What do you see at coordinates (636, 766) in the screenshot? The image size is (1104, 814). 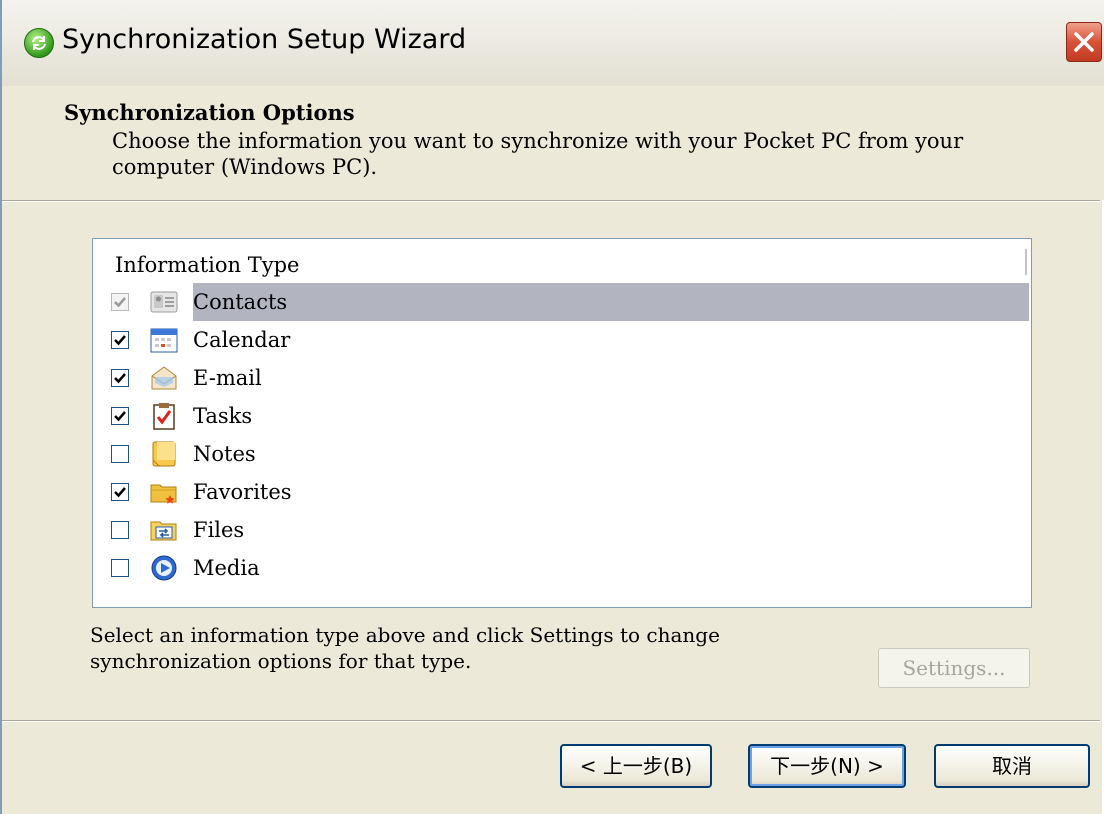 I see `back-button: < 上一步(B)` at bounding box center [636, 766].